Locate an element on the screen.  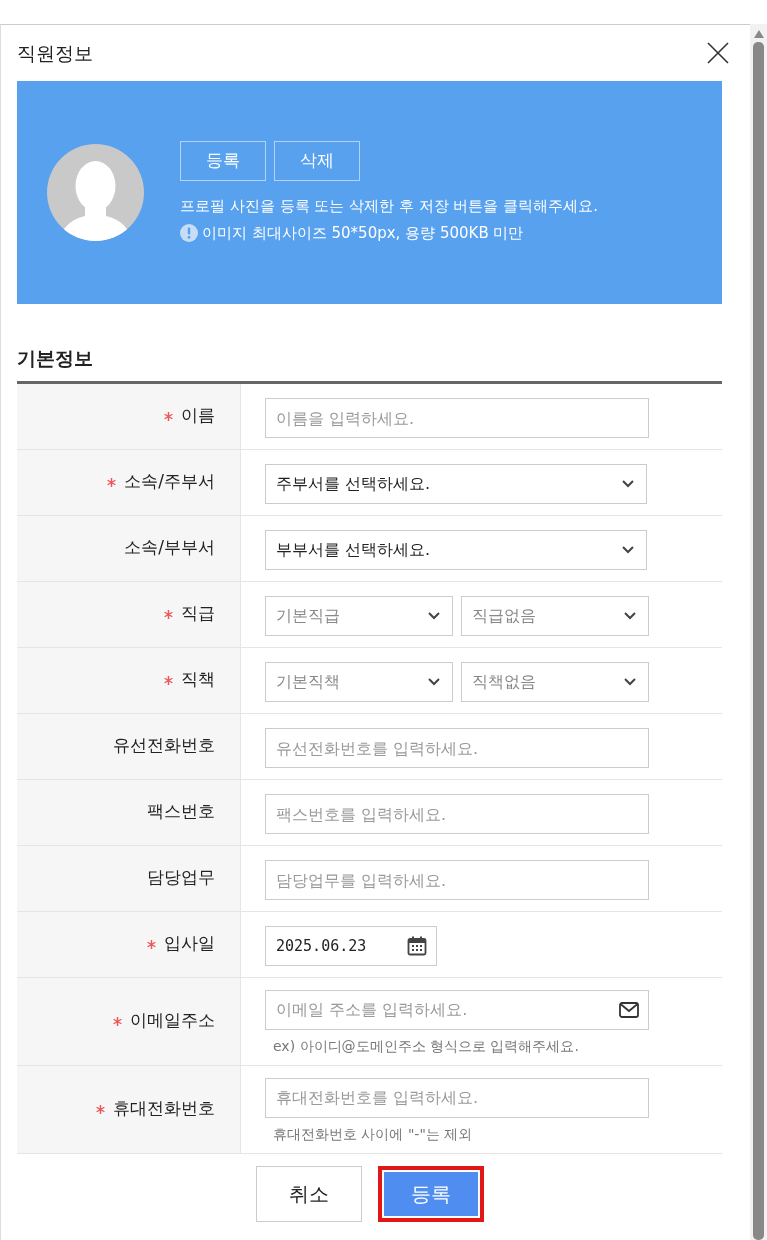
scroll-up-icon is located at coordinates (758, 34).